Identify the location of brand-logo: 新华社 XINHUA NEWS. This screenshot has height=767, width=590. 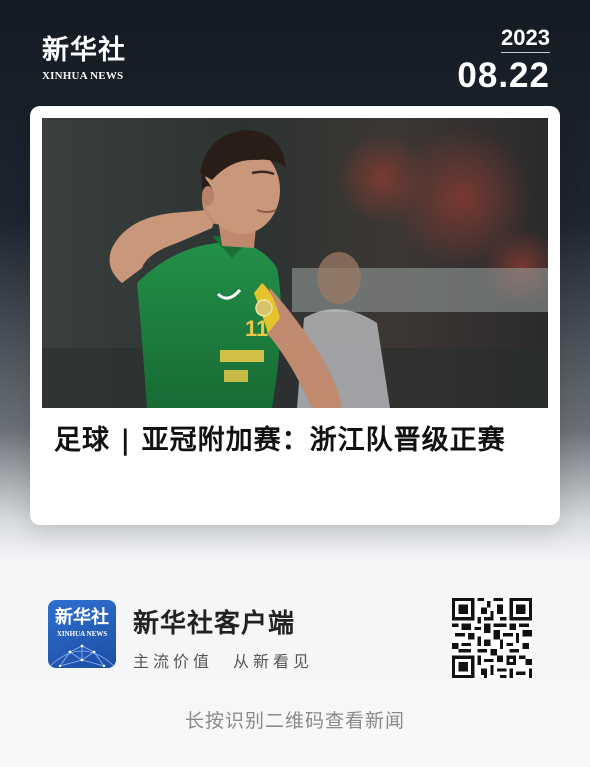
(84, 59).